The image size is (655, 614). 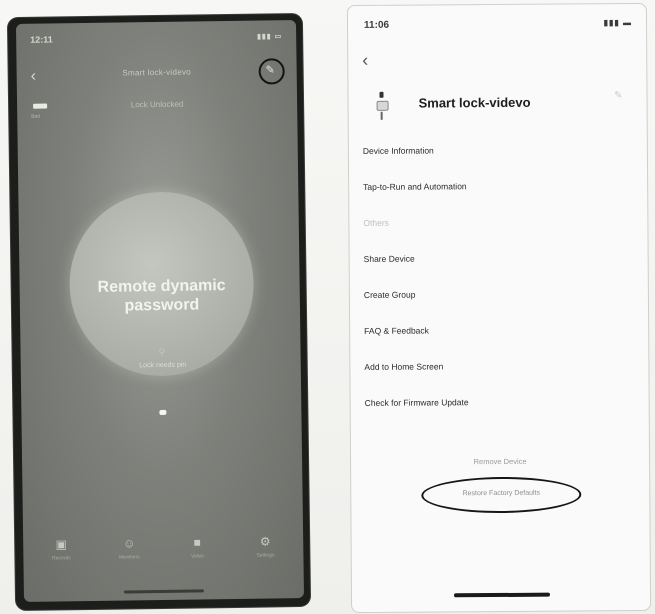 What do you see at coordinates (197, 556) in the screenshot?
I see `tab-label: Video` at bounding box center [197, 556].